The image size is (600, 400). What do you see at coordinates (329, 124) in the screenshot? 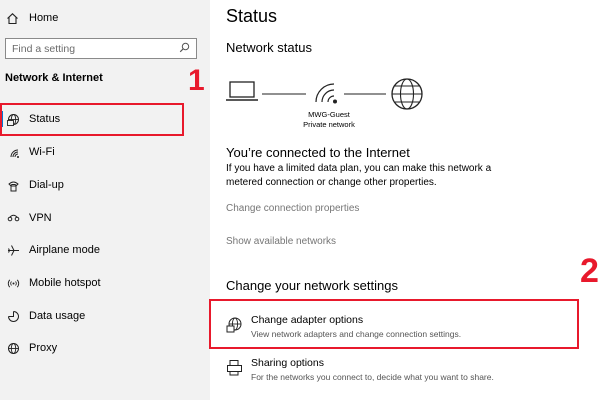
I see `network-type: Private network` at bounding box center [329, 124].